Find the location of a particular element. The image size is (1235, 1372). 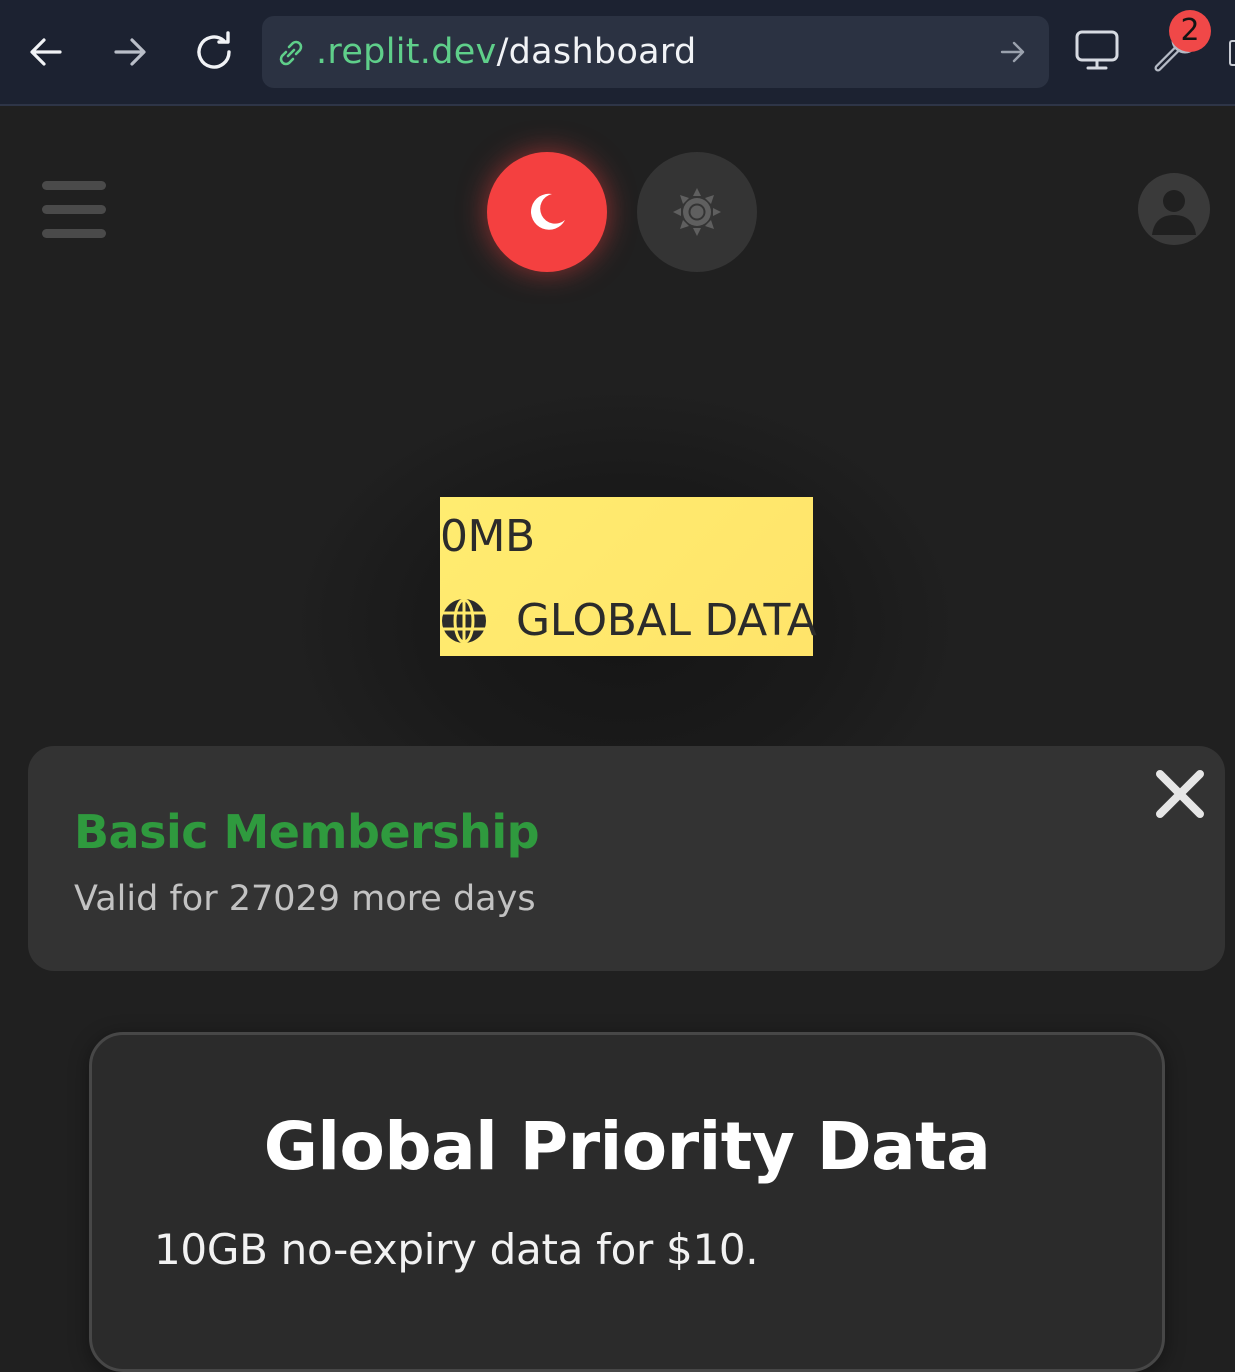

moon-icon is located at coordinates (548, 211).